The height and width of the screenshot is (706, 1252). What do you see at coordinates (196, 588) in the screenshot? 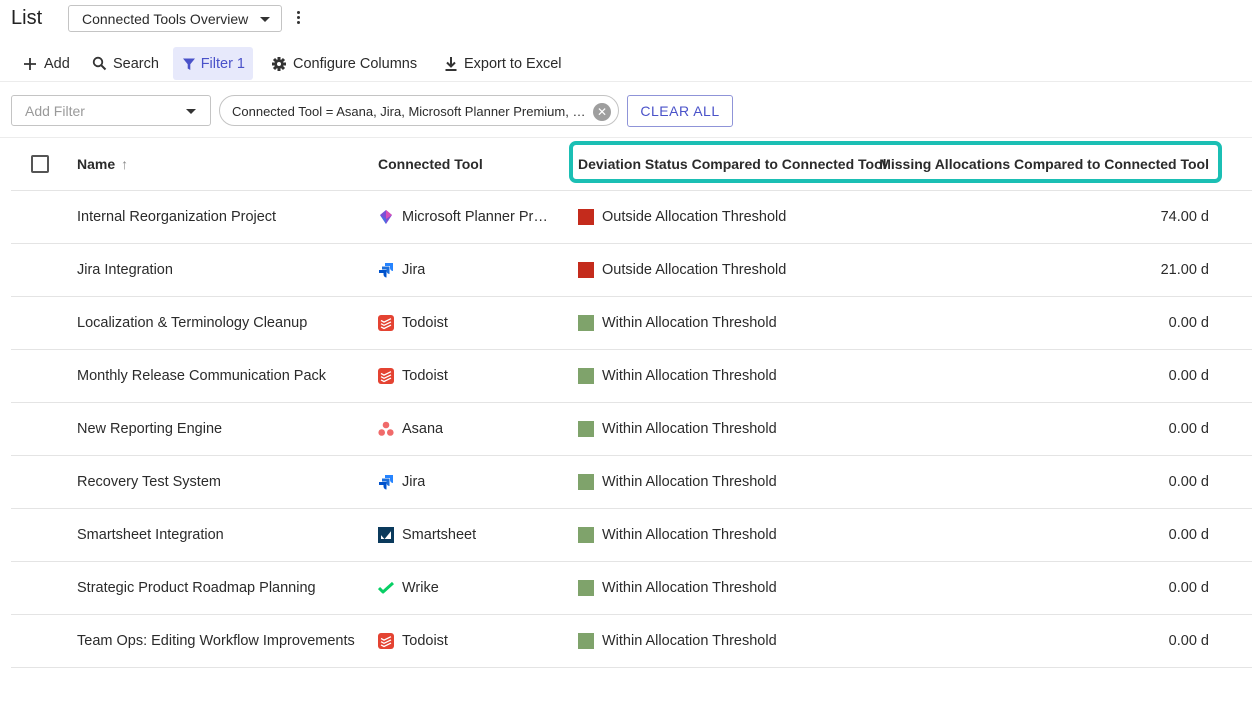
I see `row-name: Strategic Product Roadmap Planning` at bounding box center [196, 588].